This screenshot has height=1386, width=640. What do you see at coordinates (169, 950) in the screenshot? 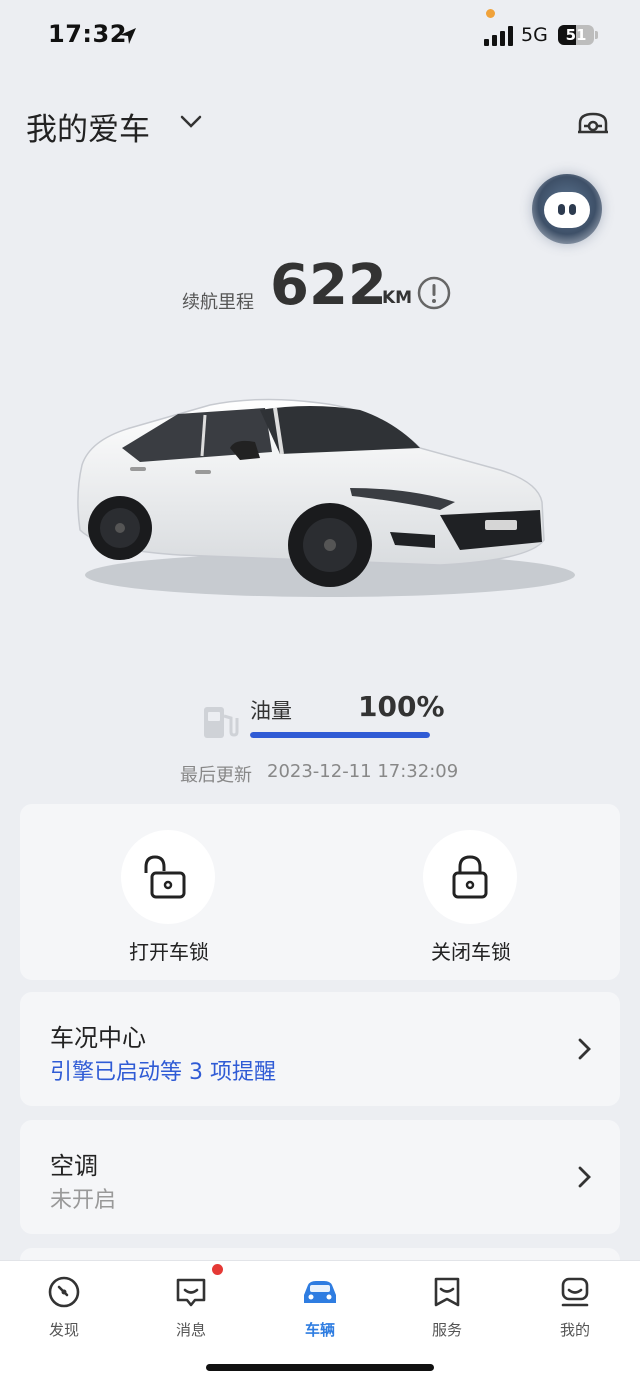
I see `unlock-label: 打开车锁` at bounding box center [169, 950].